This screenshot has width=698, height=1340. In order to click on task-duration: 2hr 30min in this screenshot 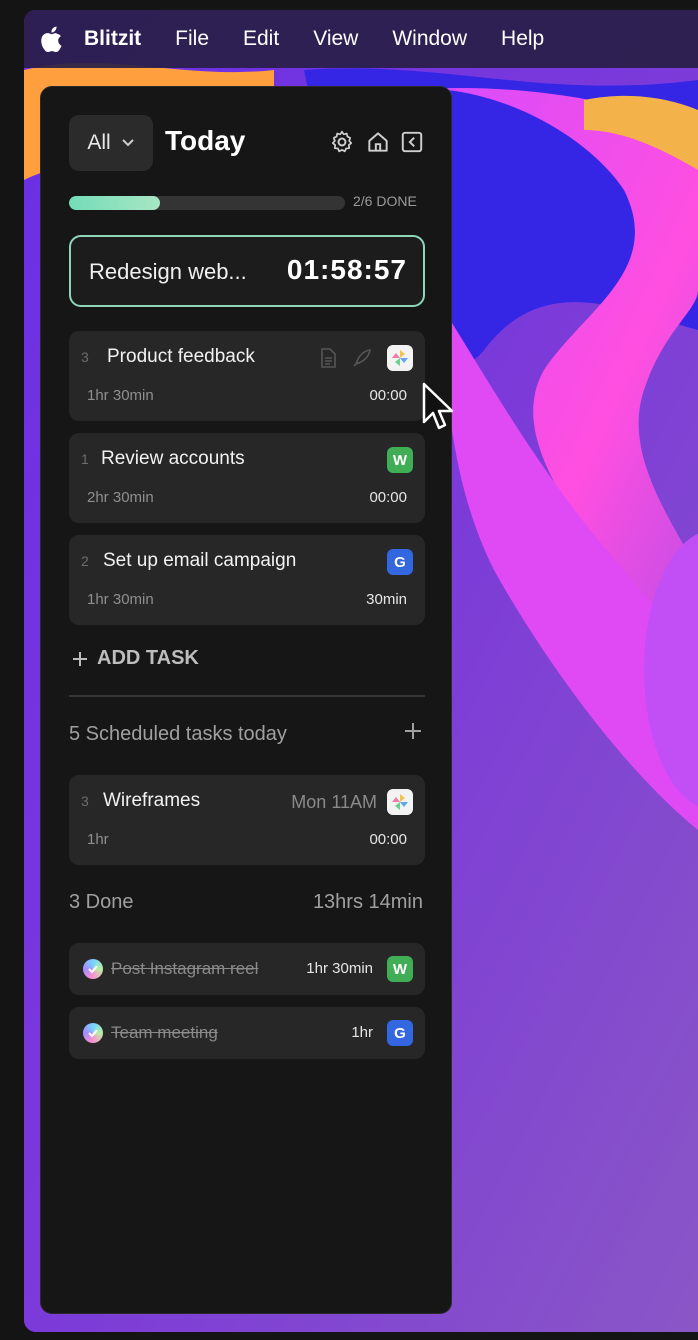, I will do `click(120, 497)`.